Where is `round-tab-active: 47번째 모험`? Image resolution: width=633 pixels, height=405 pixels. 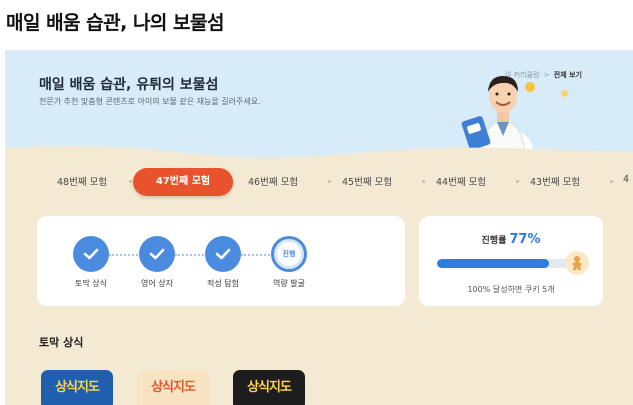 round-tab-active: 47번째 모험 is located at coordinates (183, 182).